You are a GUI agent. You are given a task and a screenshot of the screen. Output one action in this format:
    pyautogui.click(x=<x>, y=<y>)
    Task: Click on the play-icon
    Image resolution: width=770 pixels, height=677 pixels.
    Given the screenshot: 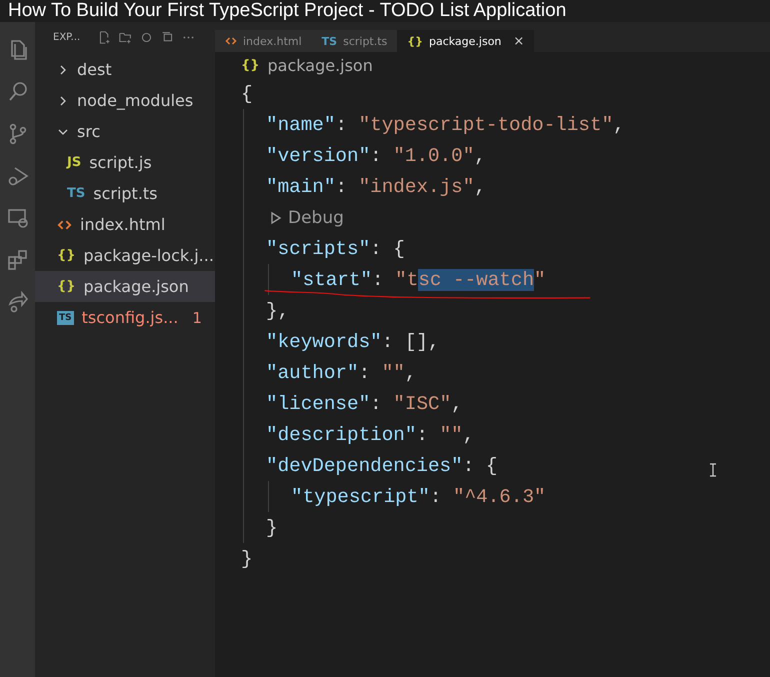 What is the action you would take?
    pyautogui.click(x=276, y=217)
    